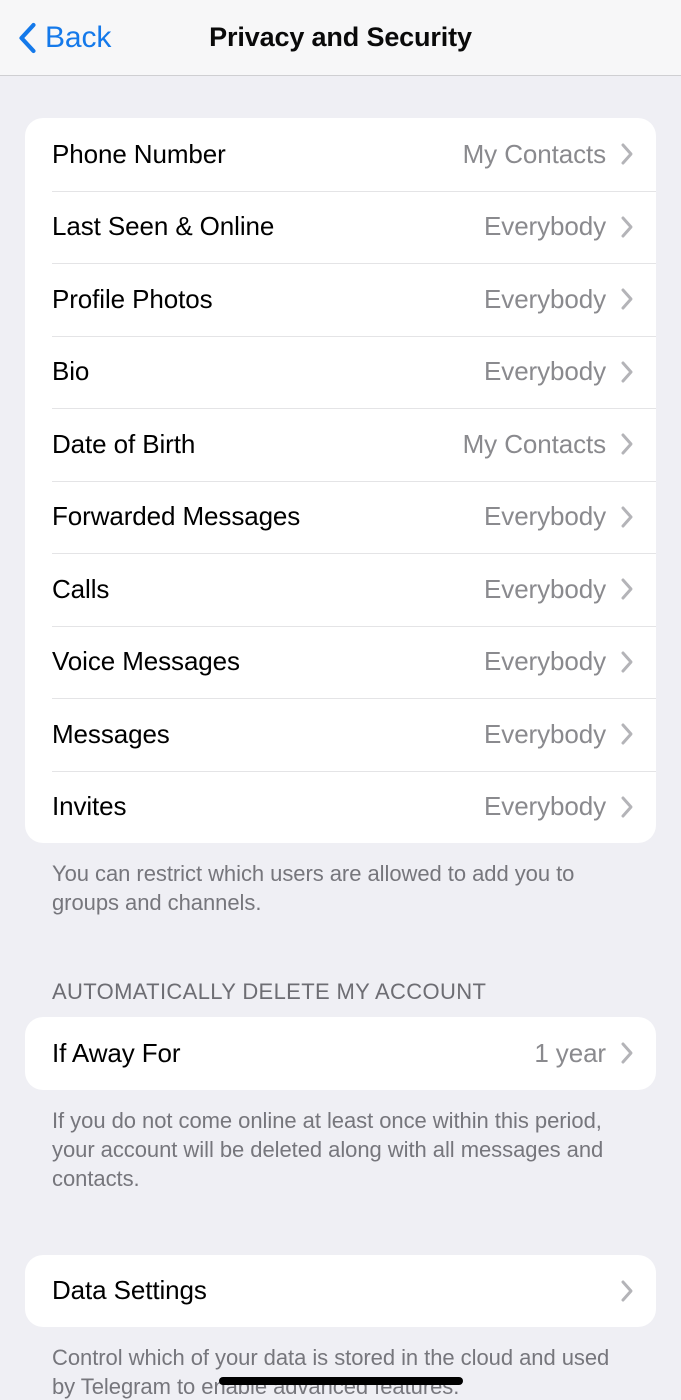  Describe the element at coordinates (340, 372) in the screenshot. I see `setting-row-bio: Bio Everybody` at that location.